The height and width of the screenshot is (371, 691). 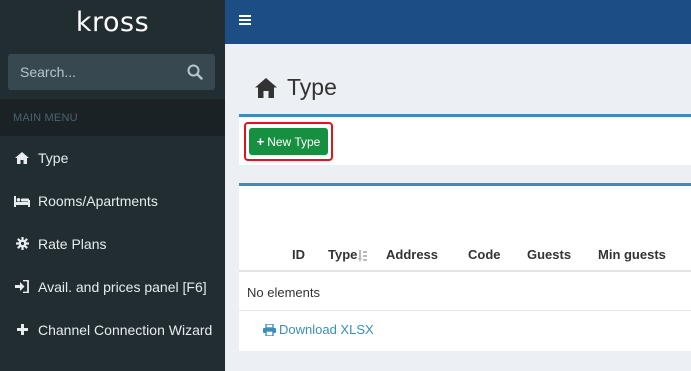 I want to click on sidebar-item-rooms: Rooms/Apartments, so click(x=112, y=200).